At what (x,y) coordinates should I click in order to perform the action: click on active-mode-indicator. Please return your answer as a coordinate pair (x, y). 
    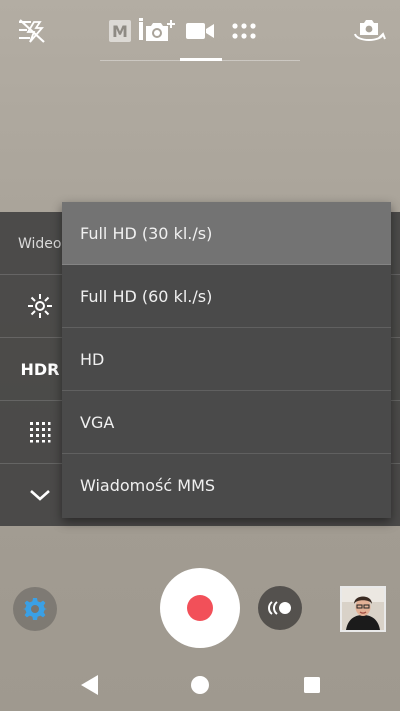
    Looking at the image, I should click on (201, 59).